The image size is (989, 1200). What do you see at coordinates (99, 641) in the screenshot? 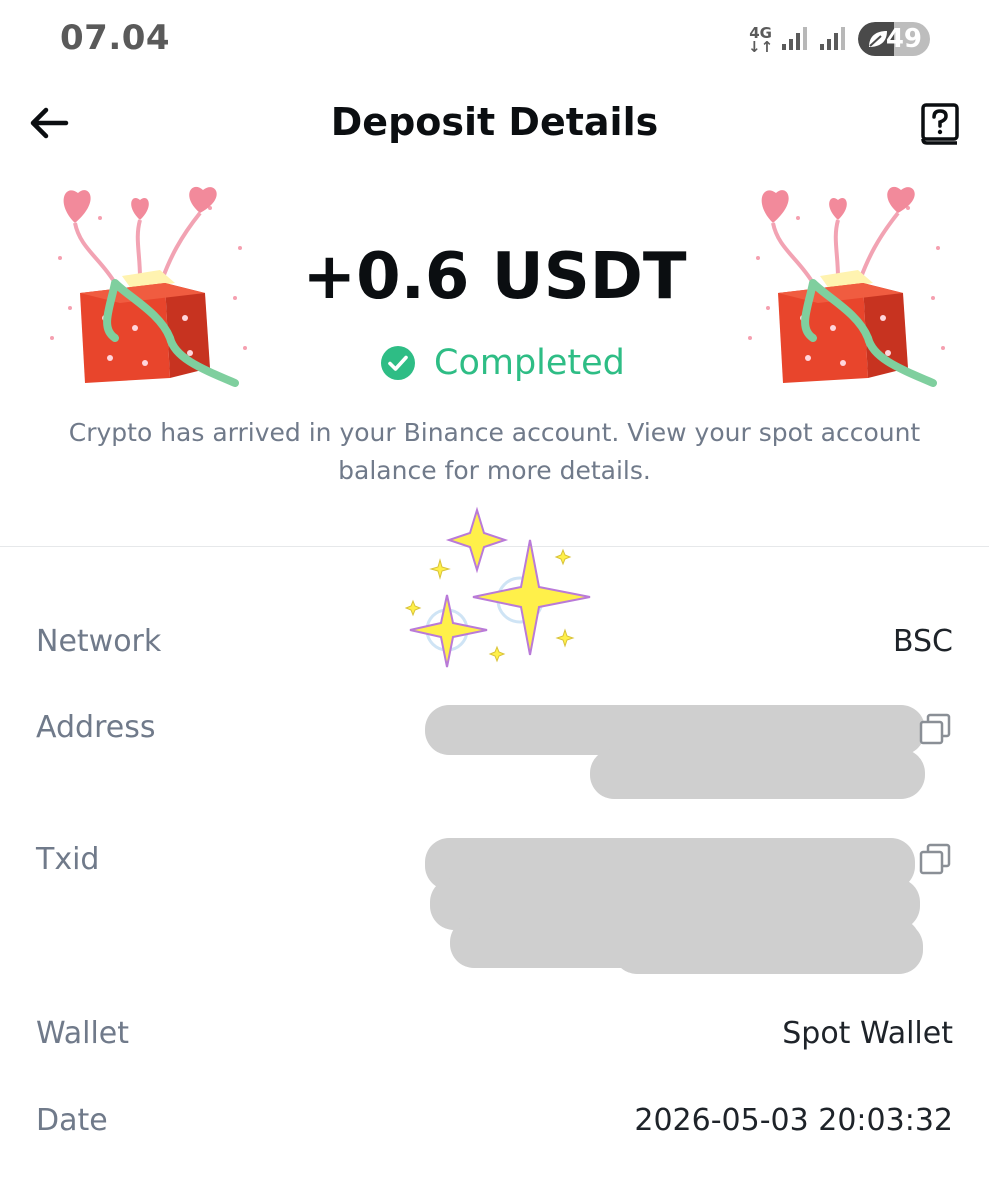
I see `network-label: Network` at bounding box center [99, 641].